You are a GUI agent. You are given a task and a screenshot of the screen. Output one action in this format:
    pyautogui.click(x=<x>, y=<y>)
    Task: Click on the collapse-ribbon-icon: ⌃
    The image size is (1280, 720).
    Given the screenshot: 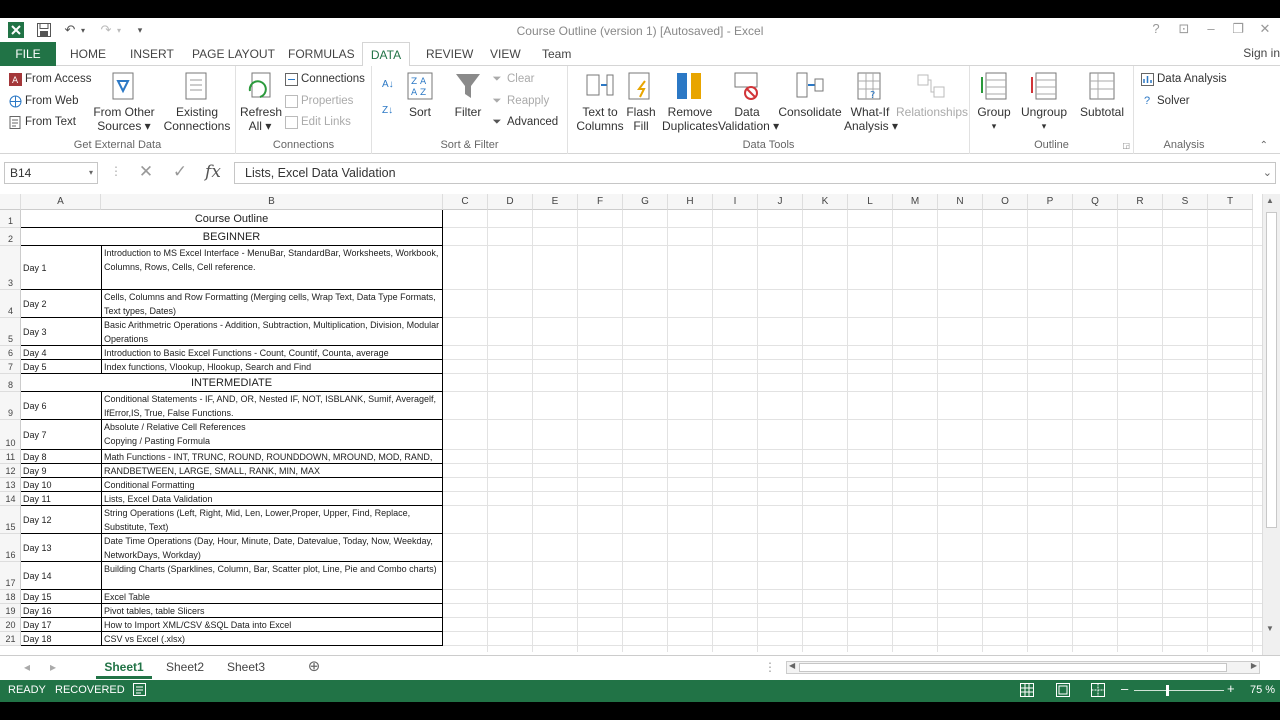 What is the action you would take?
    pyautogui.click(x=1264, y=145)
    